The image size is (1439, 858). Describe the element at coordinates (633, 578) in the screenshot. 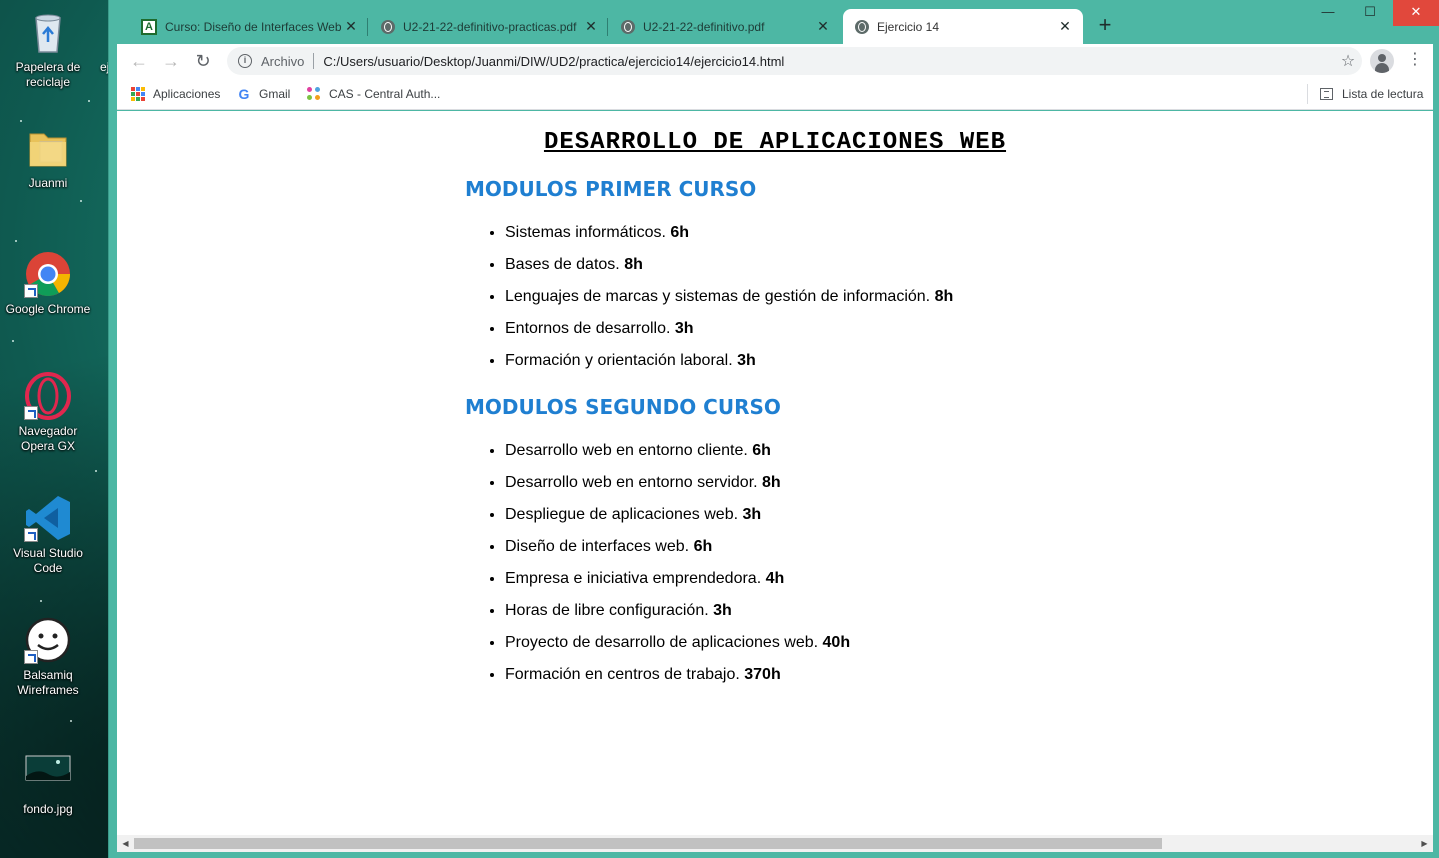

I see `module-name: Empresa e iniciativa emprendedora.` at that location.